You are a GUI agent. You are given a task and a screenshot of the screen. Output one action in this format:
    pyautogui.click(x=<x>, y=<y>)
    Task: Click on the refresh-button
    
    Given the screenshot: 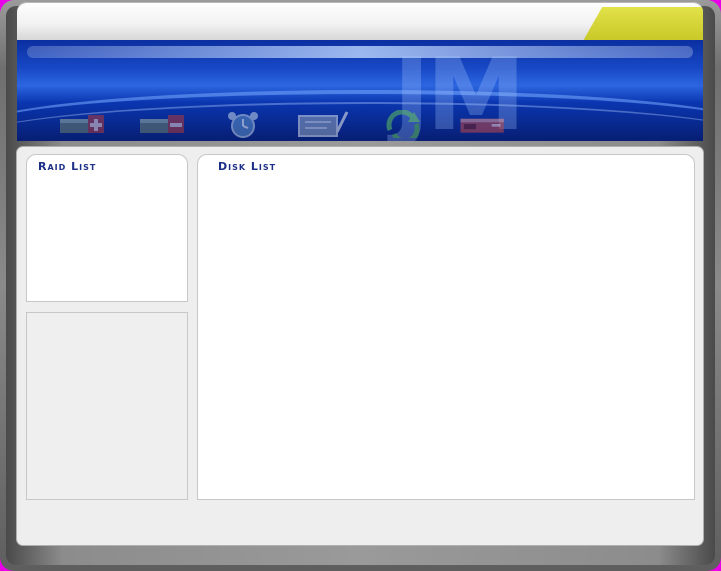 What is the action you would take?
    pyautogui.click(x=403, y=124)
    